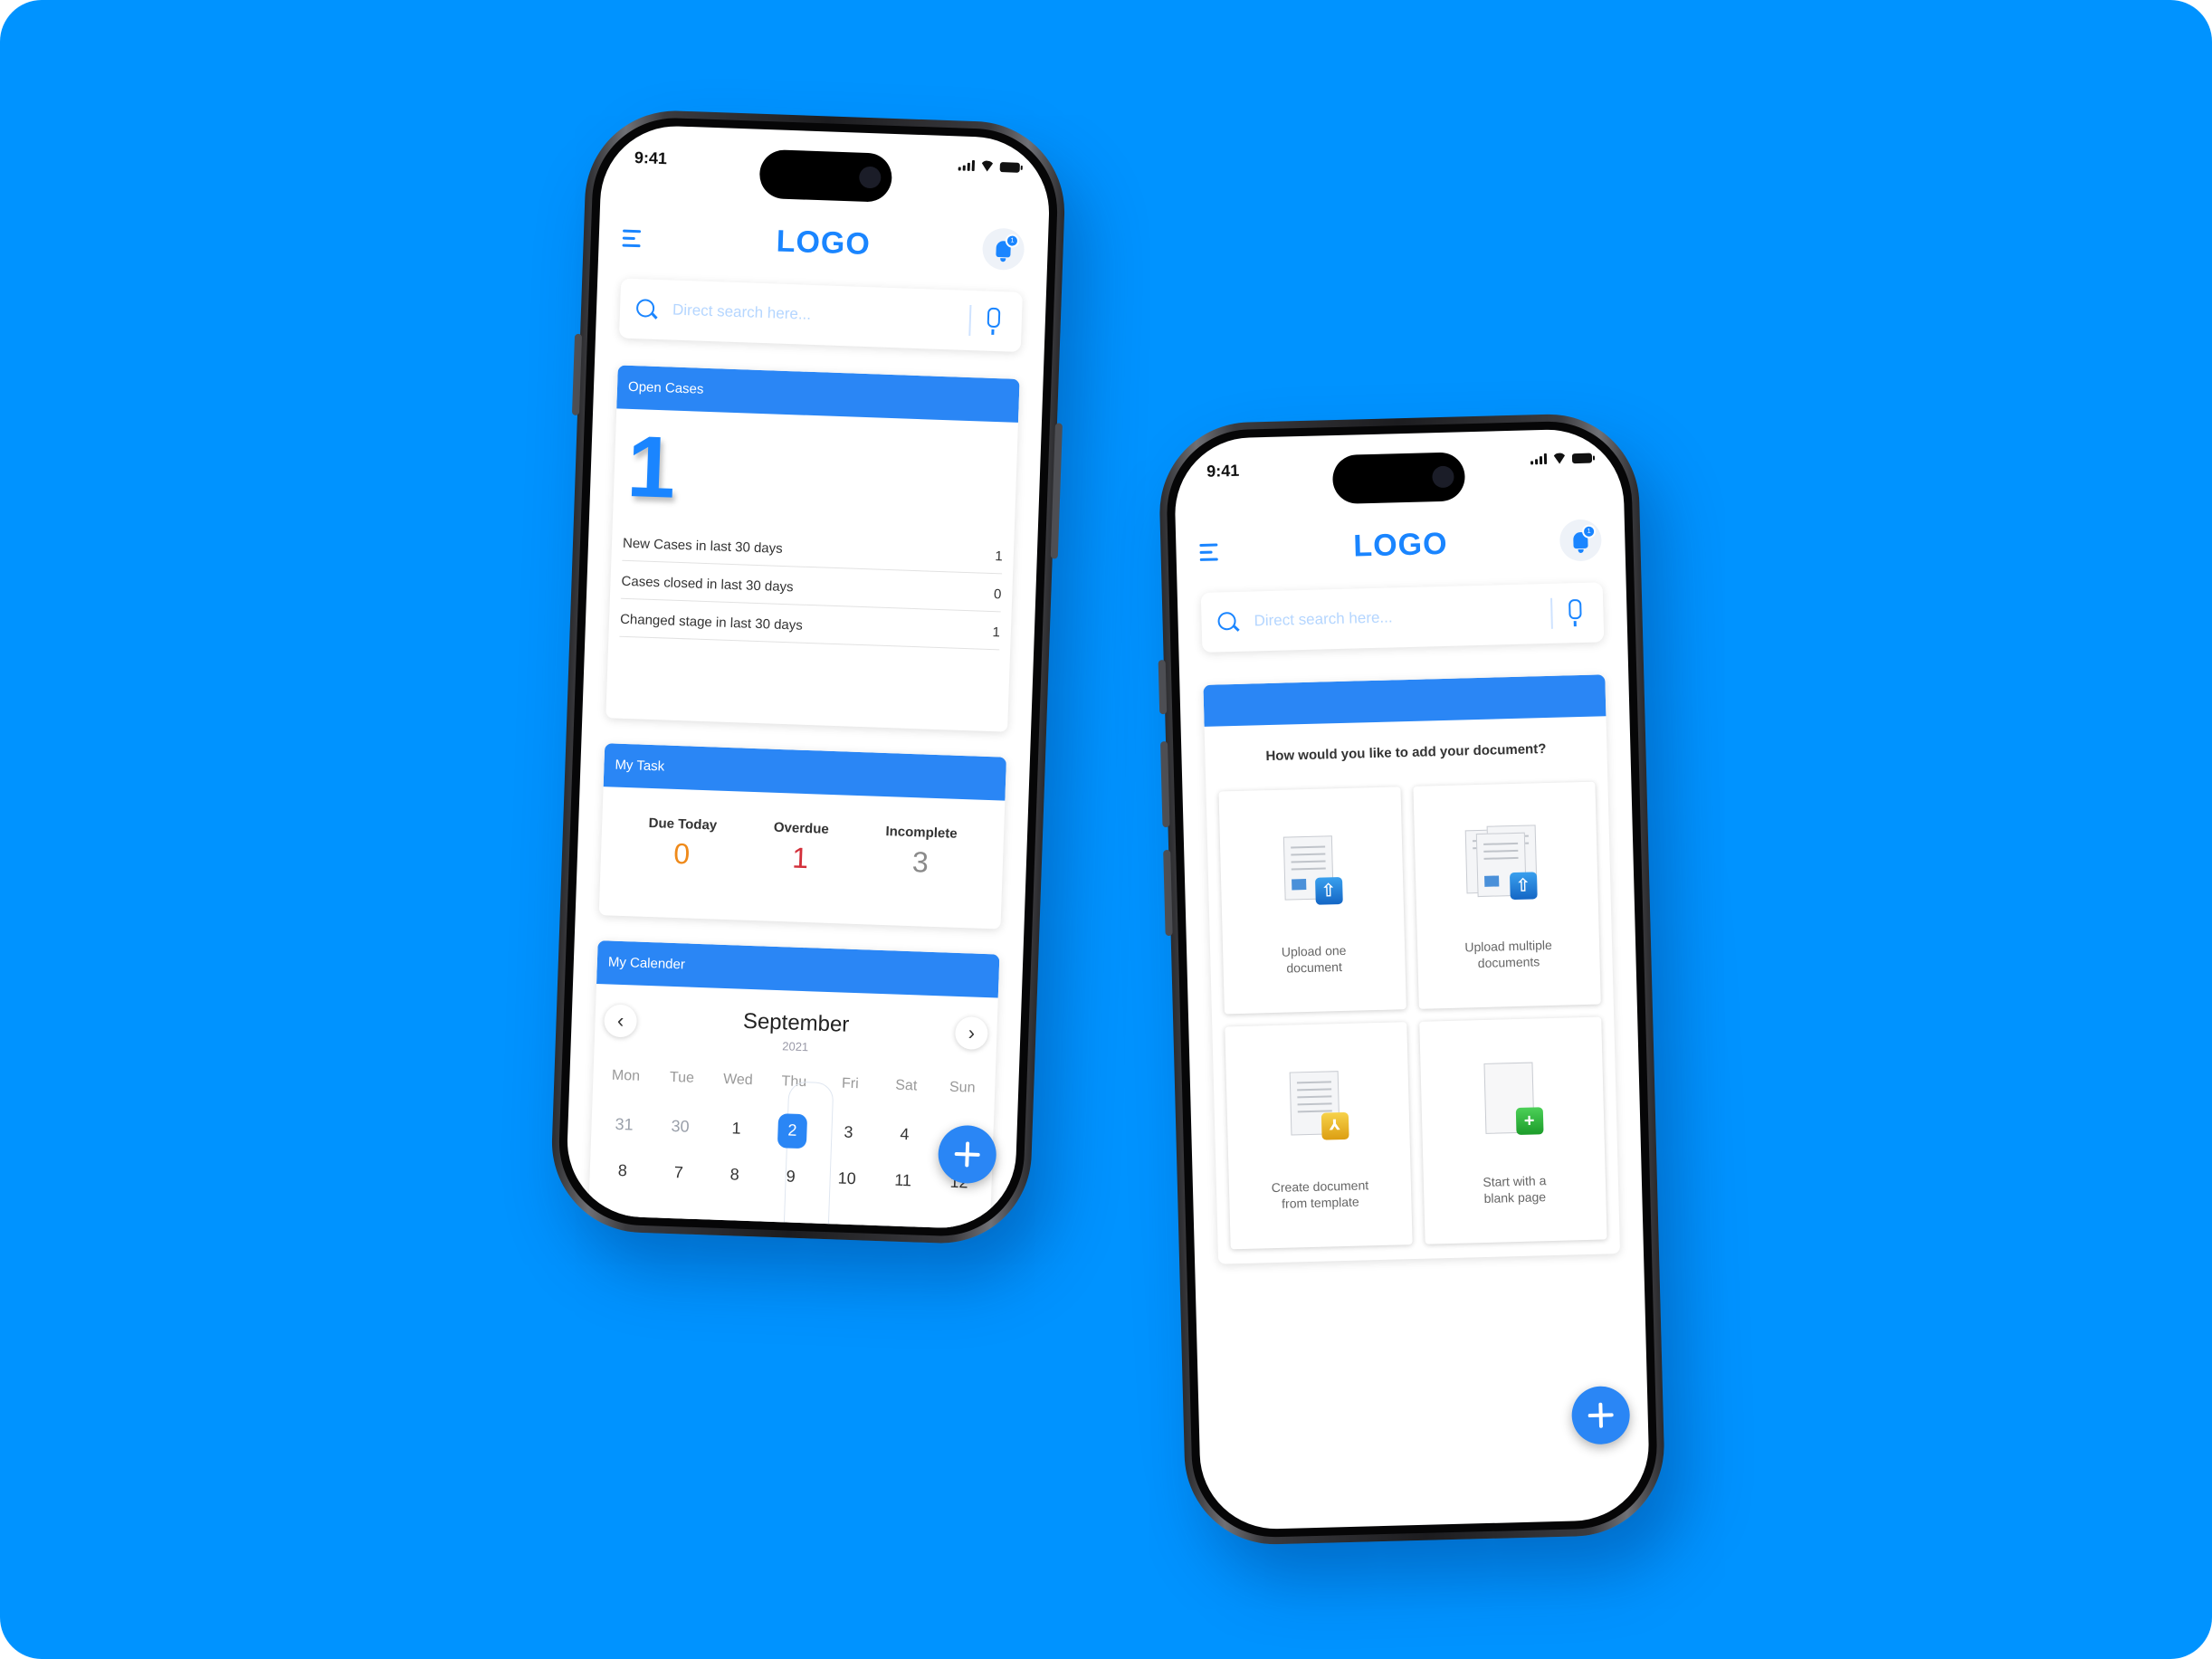 Image resolution: width=2212 pixels, height=1659 pixels. I want to click on option-label-line2: document, so click(1314, 967).